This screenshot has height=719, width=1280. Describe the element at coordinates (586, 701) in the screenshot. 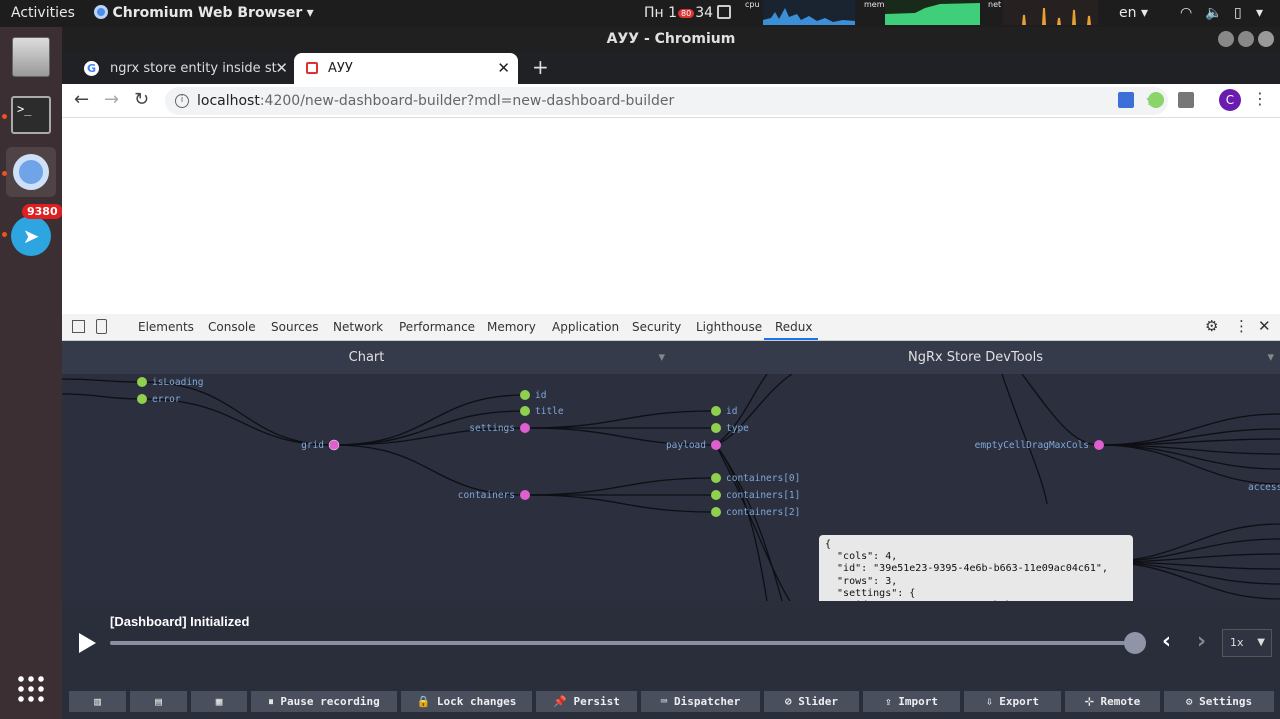

I see `persist-button: 📌 Persist` at that location.